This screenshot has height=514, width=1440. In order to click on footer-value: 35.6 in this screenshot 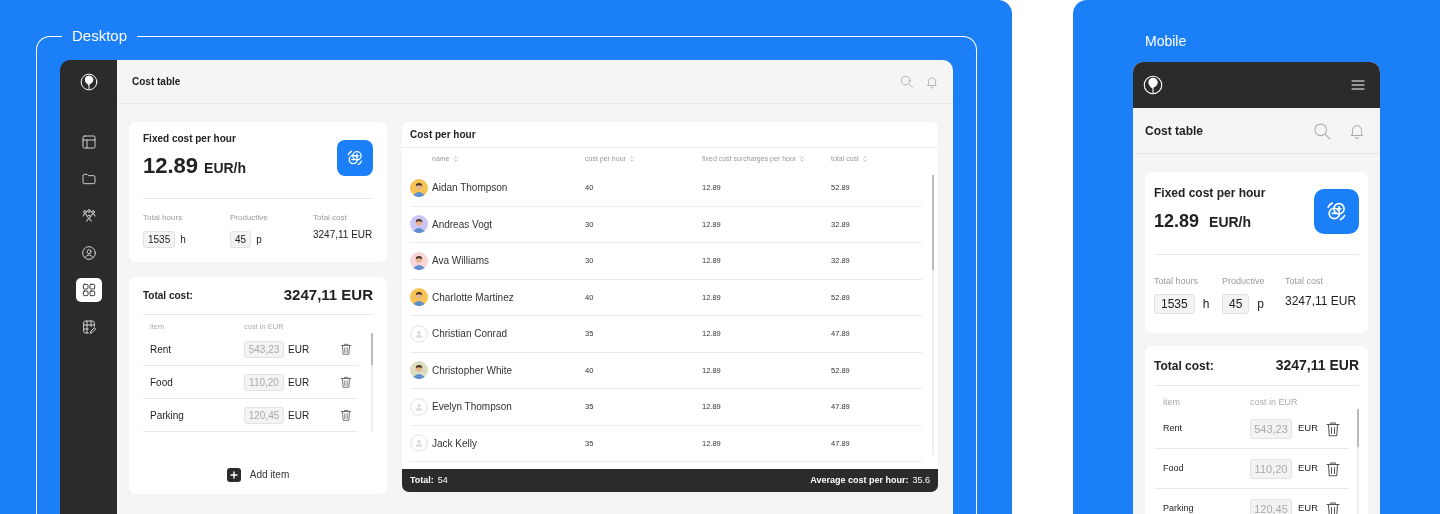, I will do `click(921, 479)`.